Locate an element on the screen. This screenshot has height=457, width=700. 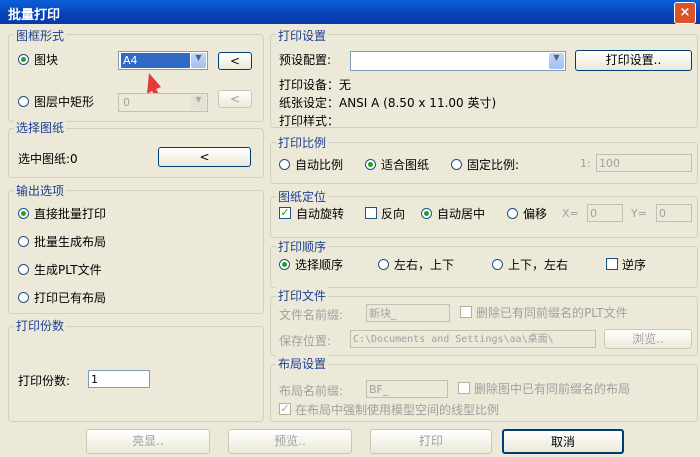
layout-prefix-label: 布局名前缀: is located at coordinates (311, 391).